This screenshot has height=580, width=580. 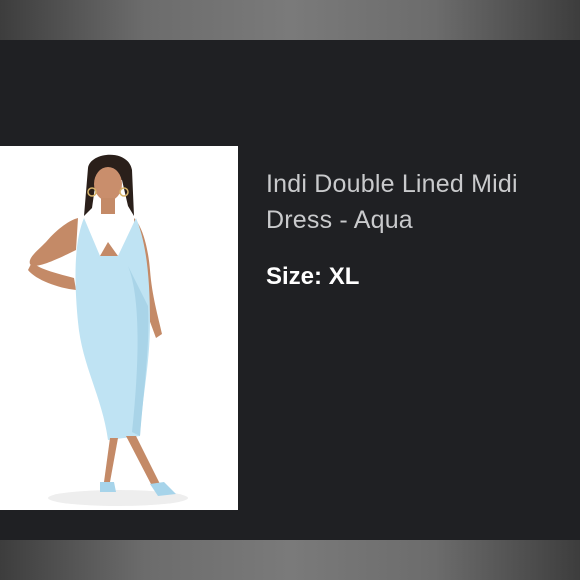 I want to click on product-title: Indi Double Lined Midi Dress - Aqua, so click(x=416, y=202).